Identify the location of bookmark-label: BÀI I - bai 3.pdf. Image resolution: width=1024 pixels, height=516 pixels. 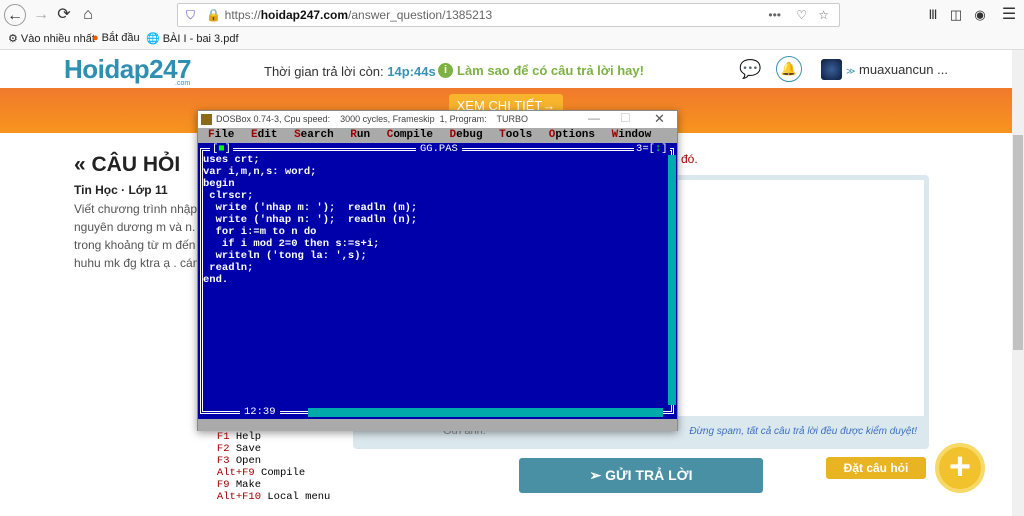
(200, 38).